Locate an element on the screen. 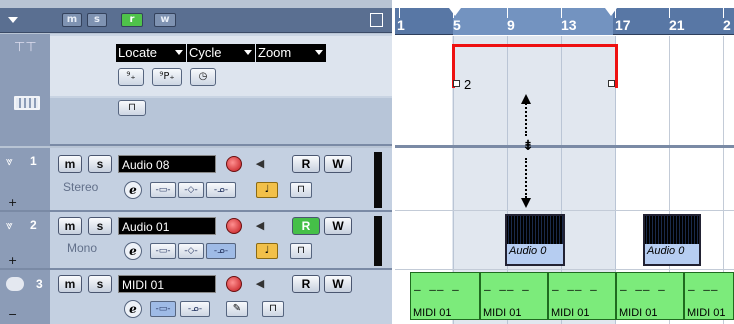 The width and height of the screenshot is (734, 324). track-list-header: m s r w is located at coordinates (196, 20).